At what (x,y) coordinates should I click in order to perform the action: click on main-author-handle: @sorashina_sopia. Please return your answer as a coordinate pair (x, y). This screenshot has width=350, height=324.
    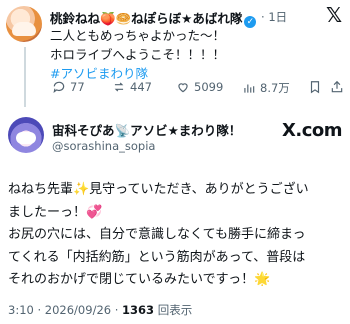
    Looking at the image, I should click on (103, 146).